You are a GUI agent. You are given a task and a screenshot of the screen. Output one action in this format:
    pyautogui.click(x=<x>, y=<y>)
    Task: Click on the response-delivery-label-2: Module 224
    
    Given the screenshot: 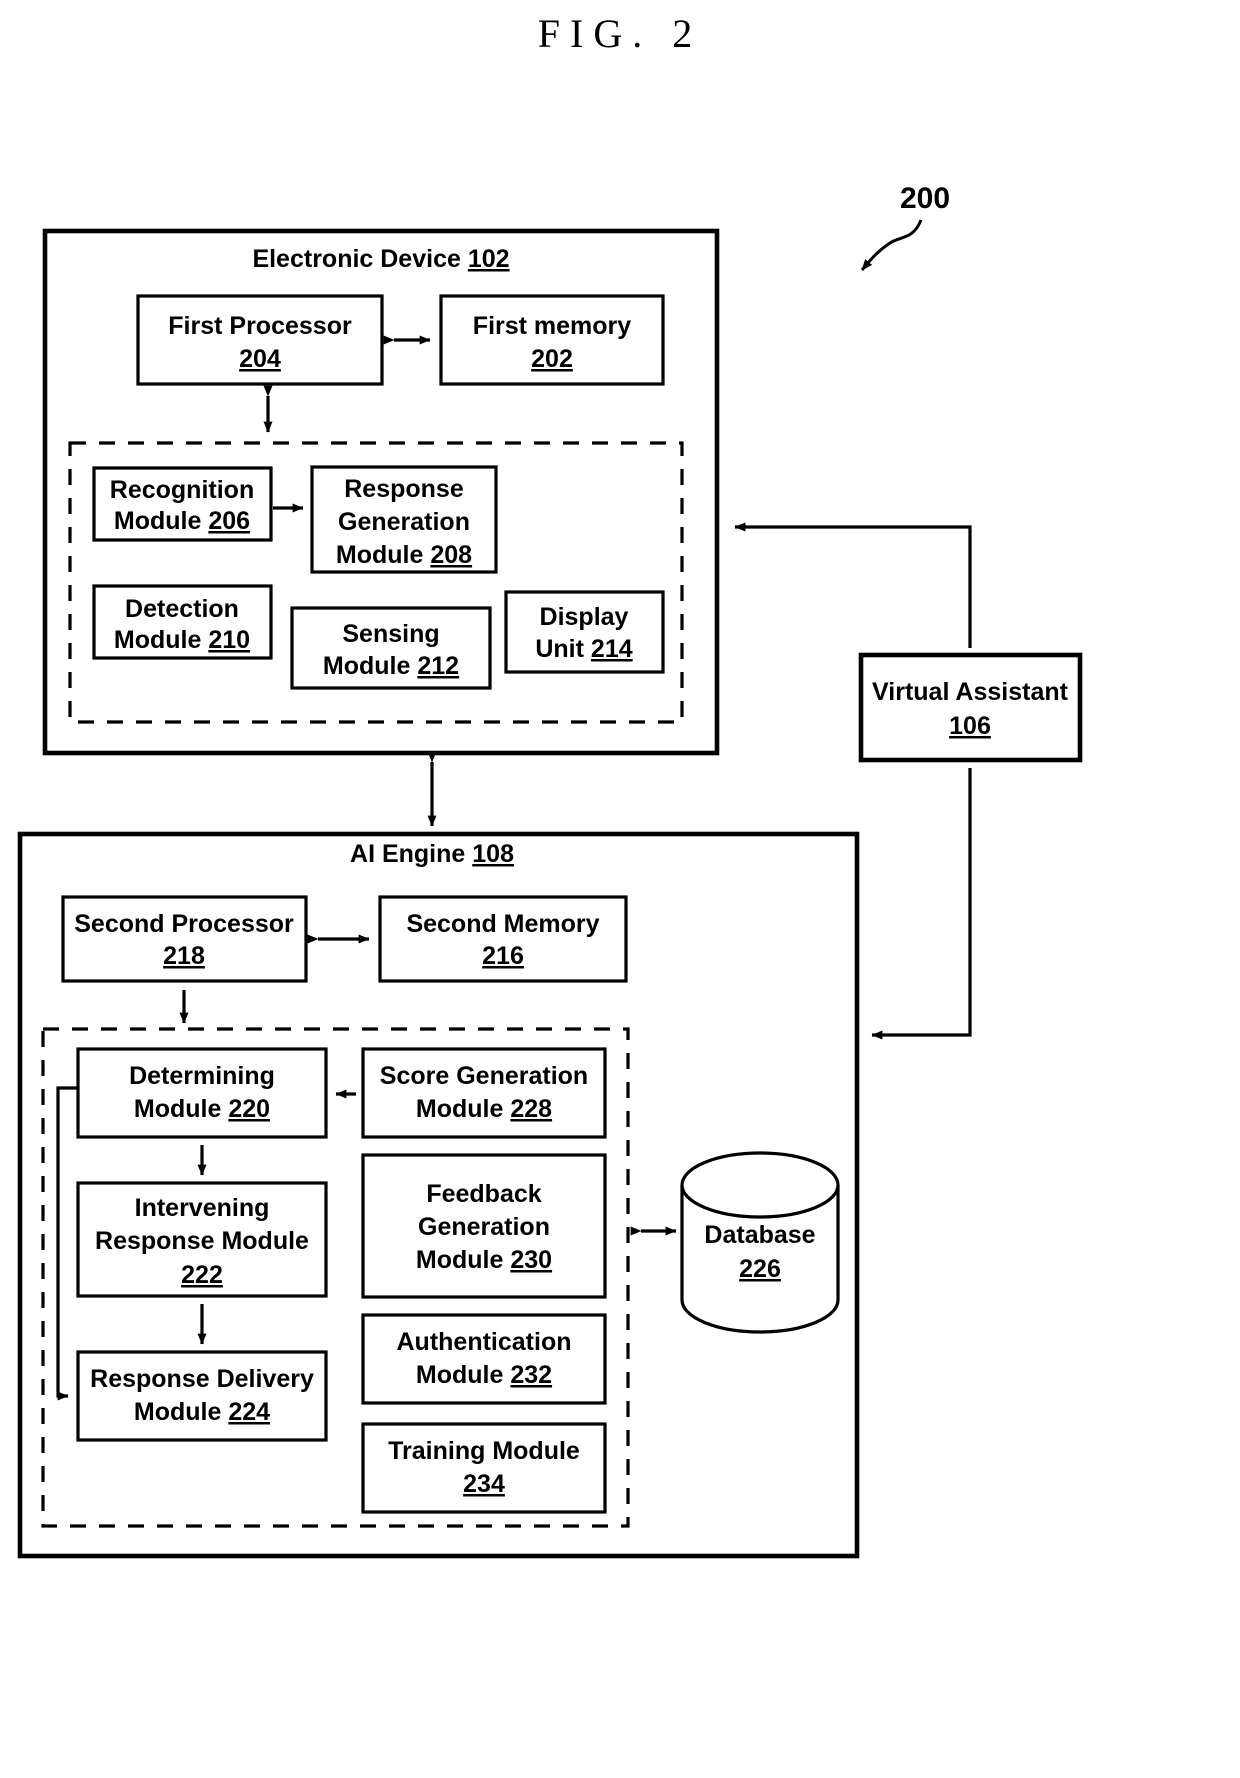 What is the action you would take?
    pyautogui.click(x=202, y=1412)
    